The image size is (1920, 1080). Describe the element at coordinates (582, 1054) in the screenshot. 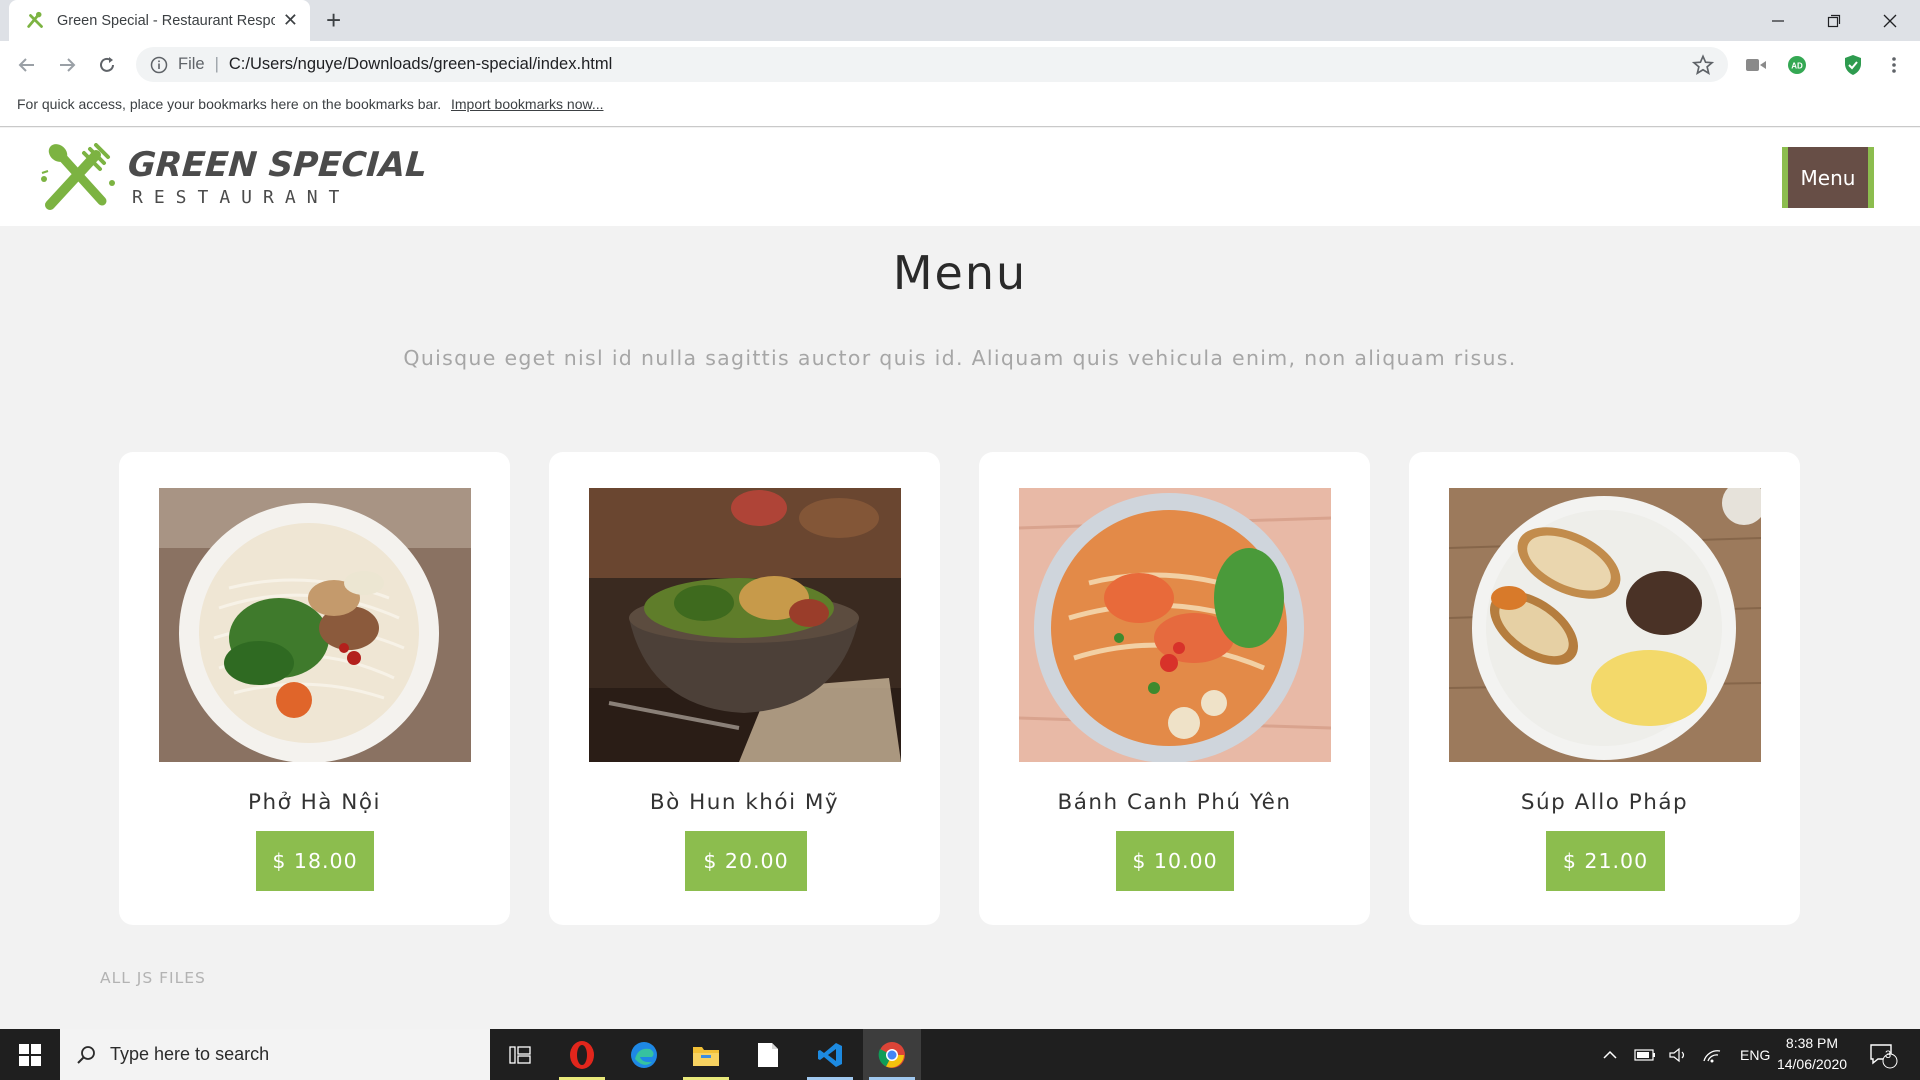

I see `opera-icon` at that location.